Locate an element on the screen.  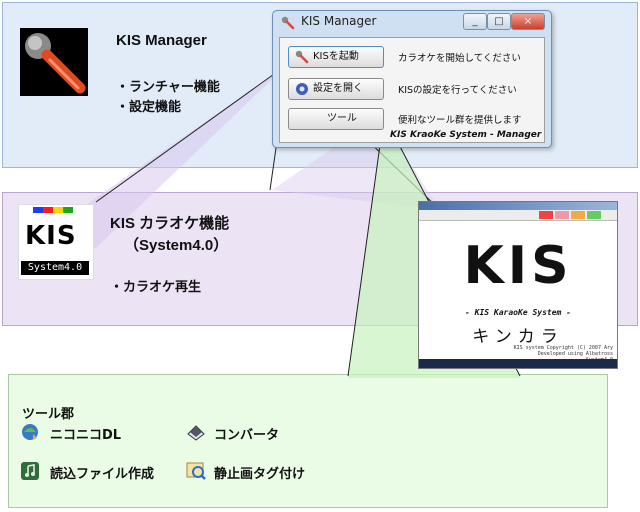
image-tag-icon is located at coordinates (196, 471).